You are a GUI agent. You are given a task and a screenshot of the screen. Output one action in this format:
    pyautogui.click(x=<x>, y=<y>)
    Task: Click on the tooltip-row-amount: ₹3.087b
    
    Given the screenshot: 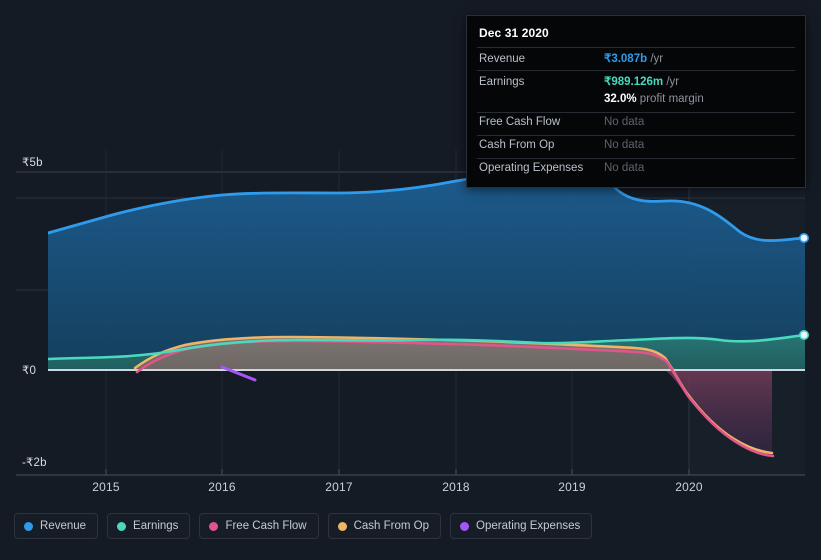 What is the action you would take?
    pyautogui.click(x=626, y=59)
    